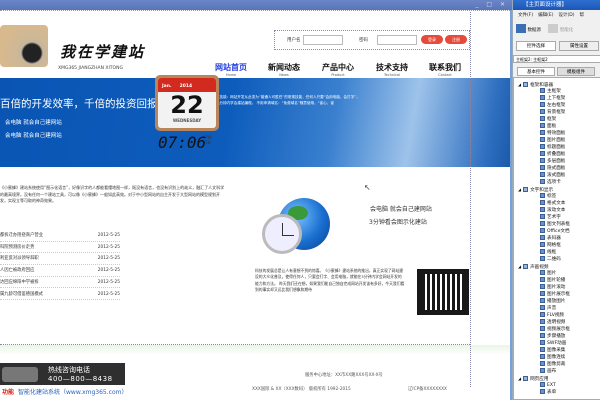  I want to click on news-item: 科院预测房价走势 2012-5-25, so click(60, 248).